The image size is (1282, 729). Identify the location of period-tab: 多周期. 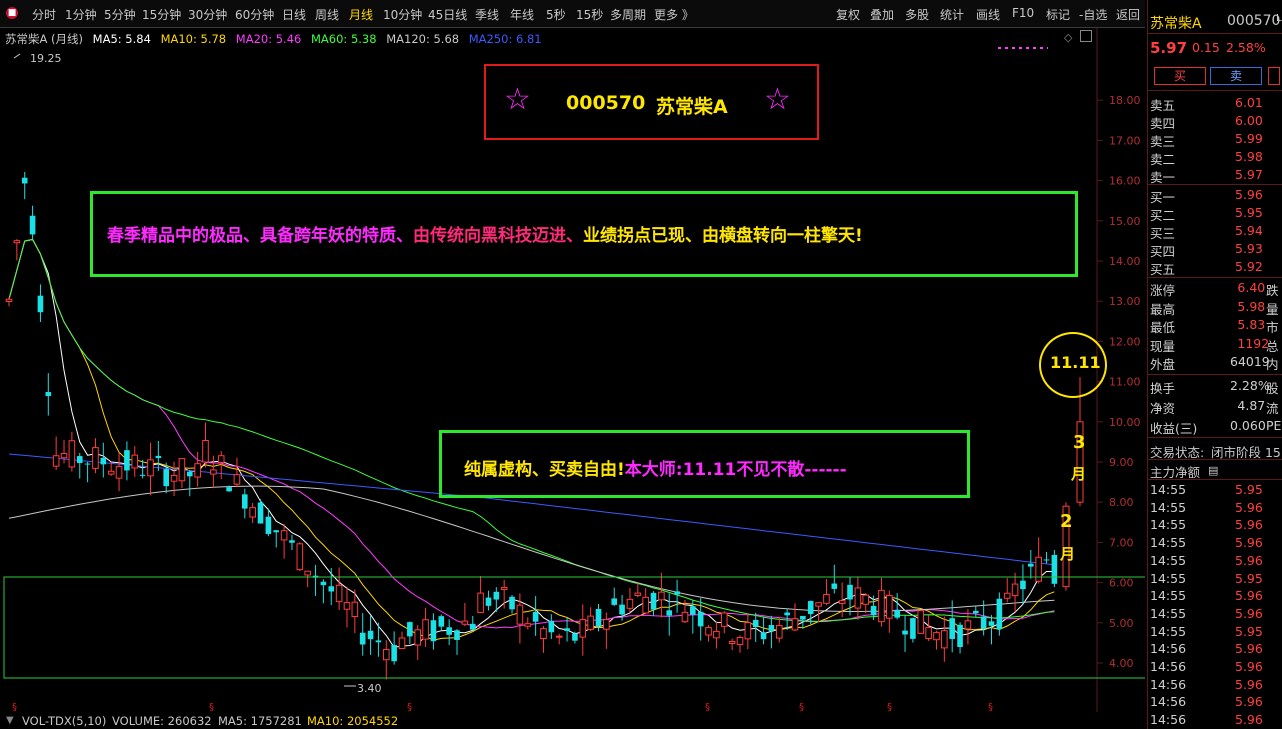
(628, 14).